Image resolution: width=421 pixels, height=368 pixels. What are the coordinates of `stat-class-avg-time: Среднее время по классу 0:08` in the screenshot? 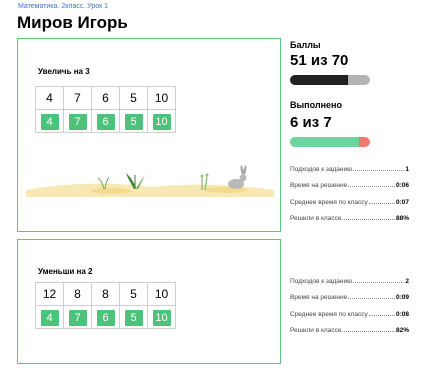 It's located at (349, 314).